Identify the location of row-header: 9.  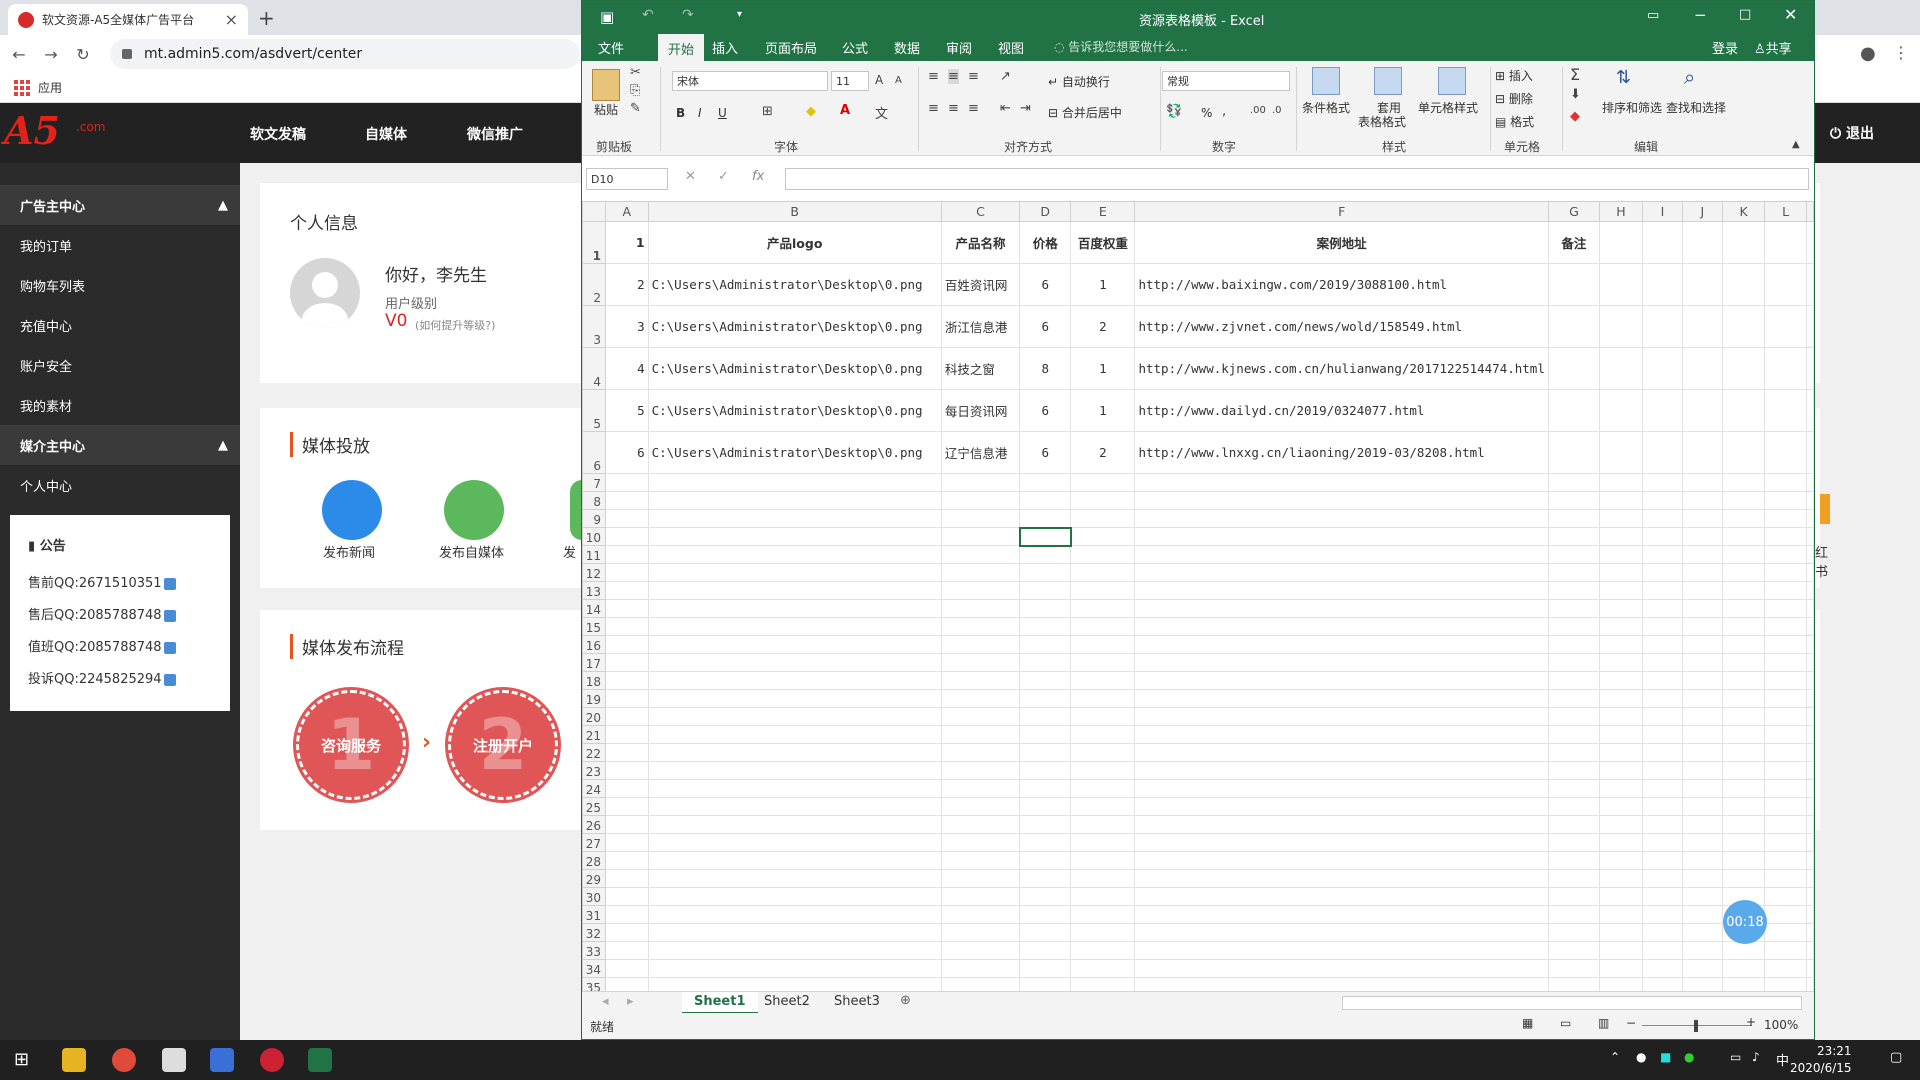
(594, 518).